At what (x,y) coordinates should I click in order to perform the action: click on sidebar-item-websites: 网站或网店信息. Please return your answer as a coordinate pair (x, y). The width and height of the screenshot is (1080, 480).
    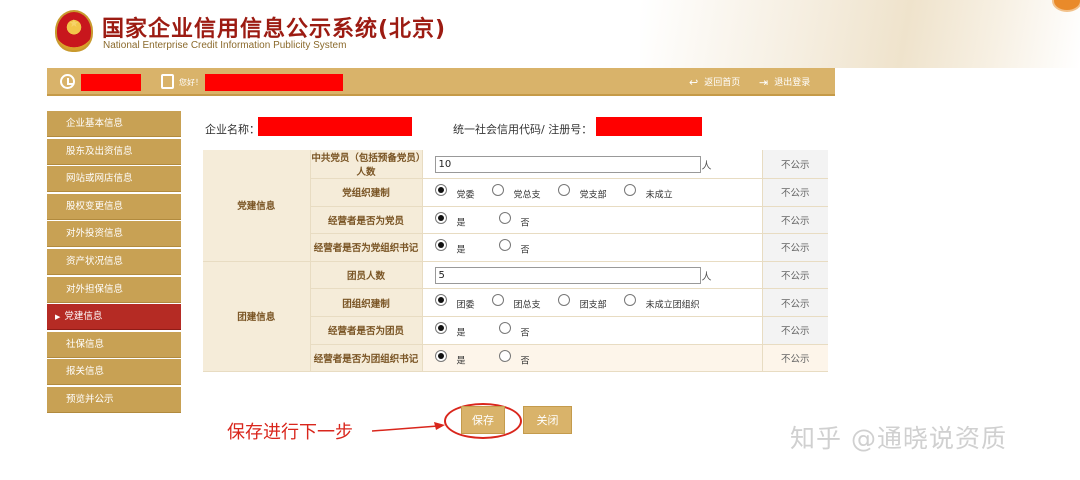
    Looking at the image, I should click on (114, 179).